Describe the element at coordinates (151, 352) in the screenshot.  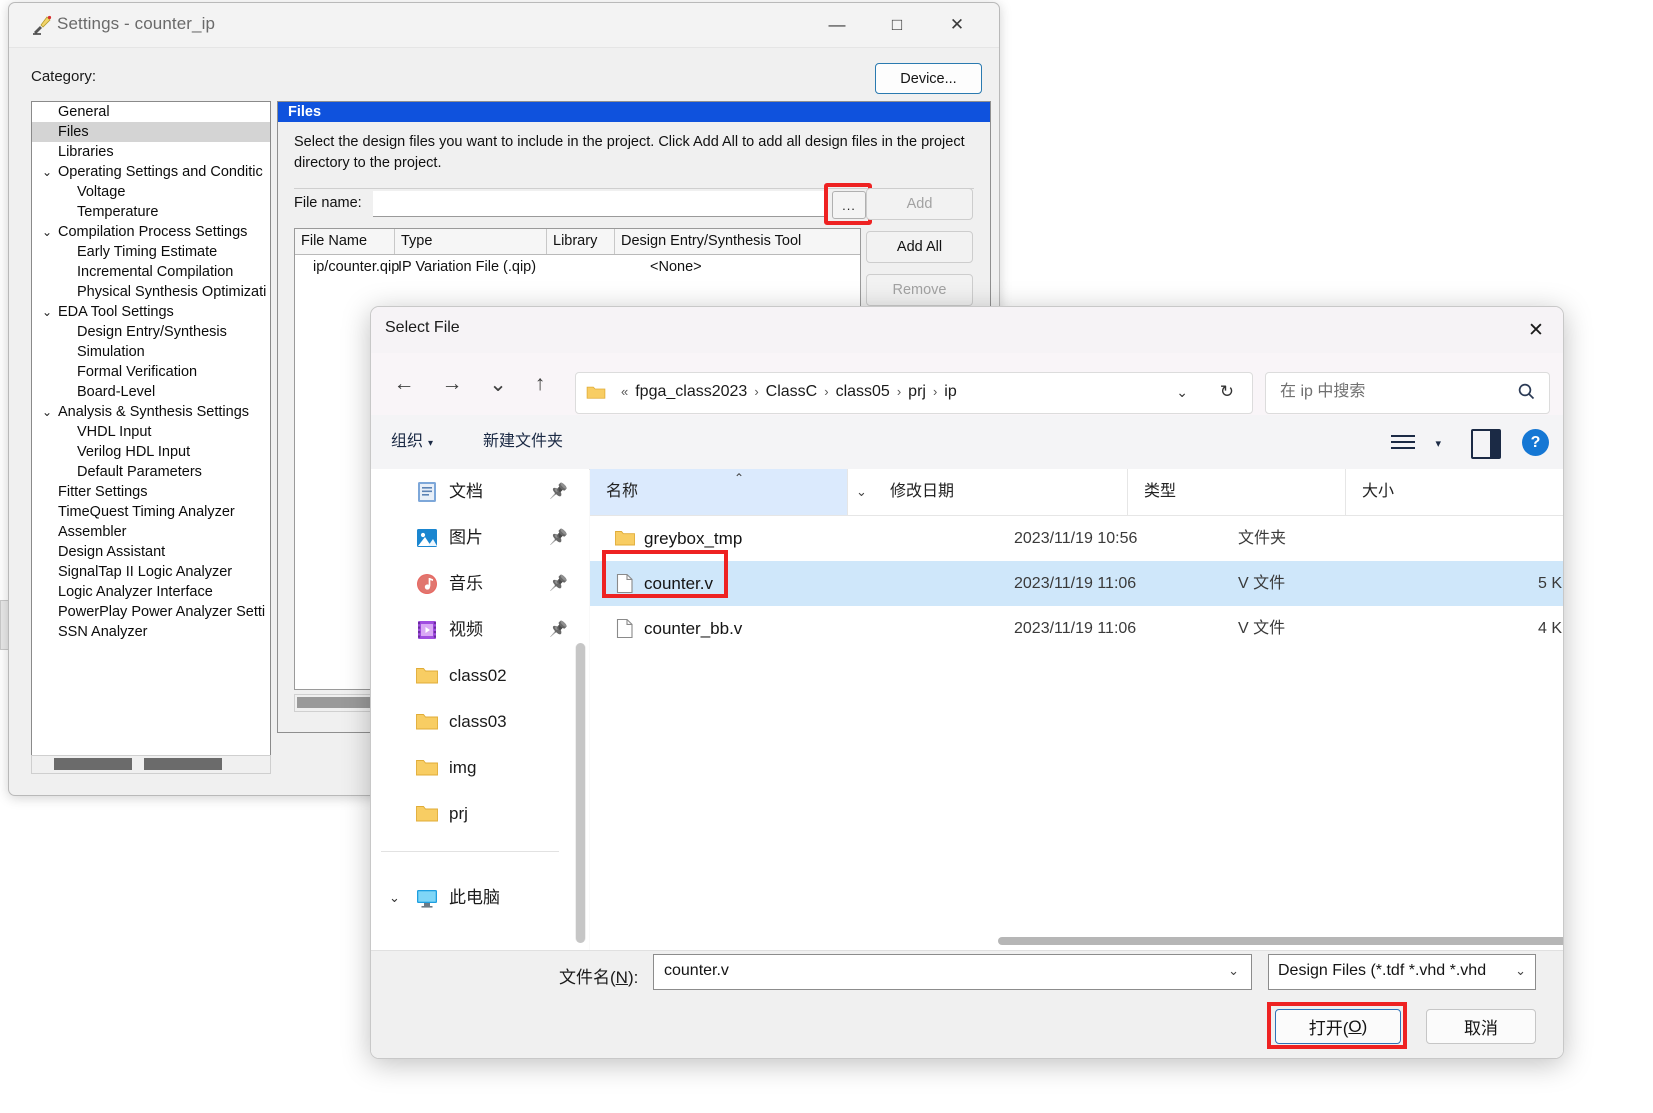
I see `category-item-simulation: Simulation` at that location.